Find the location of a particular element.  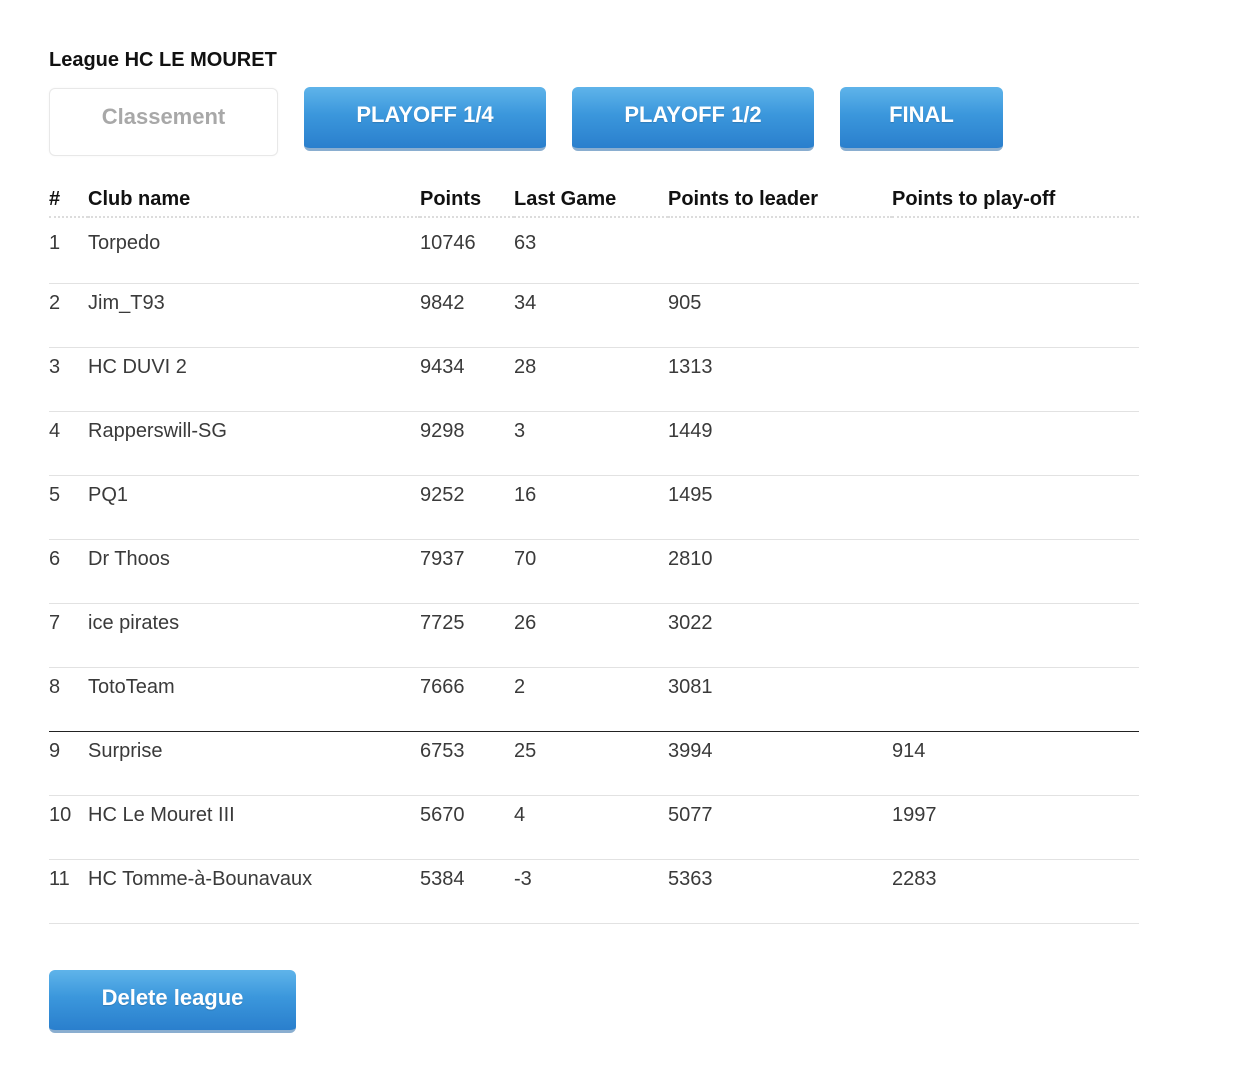

cell-points: 9842 is located at coordinates (467, 315).